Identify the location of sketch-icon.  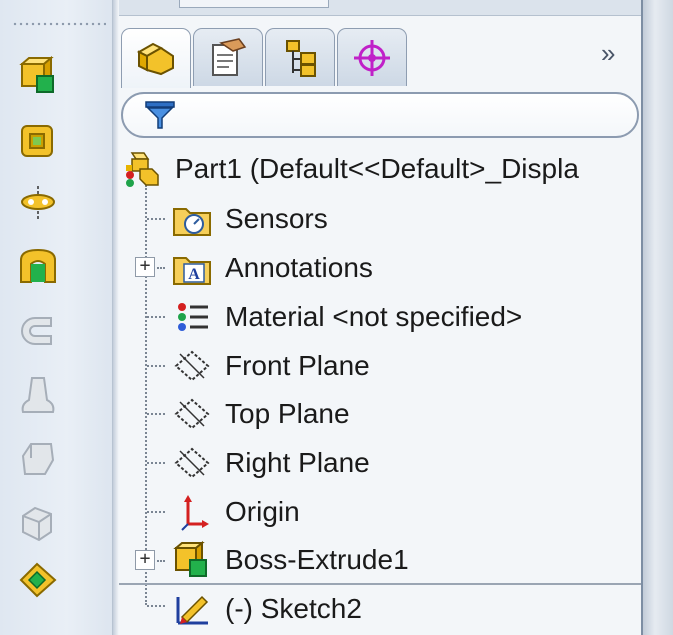
(192, 609).